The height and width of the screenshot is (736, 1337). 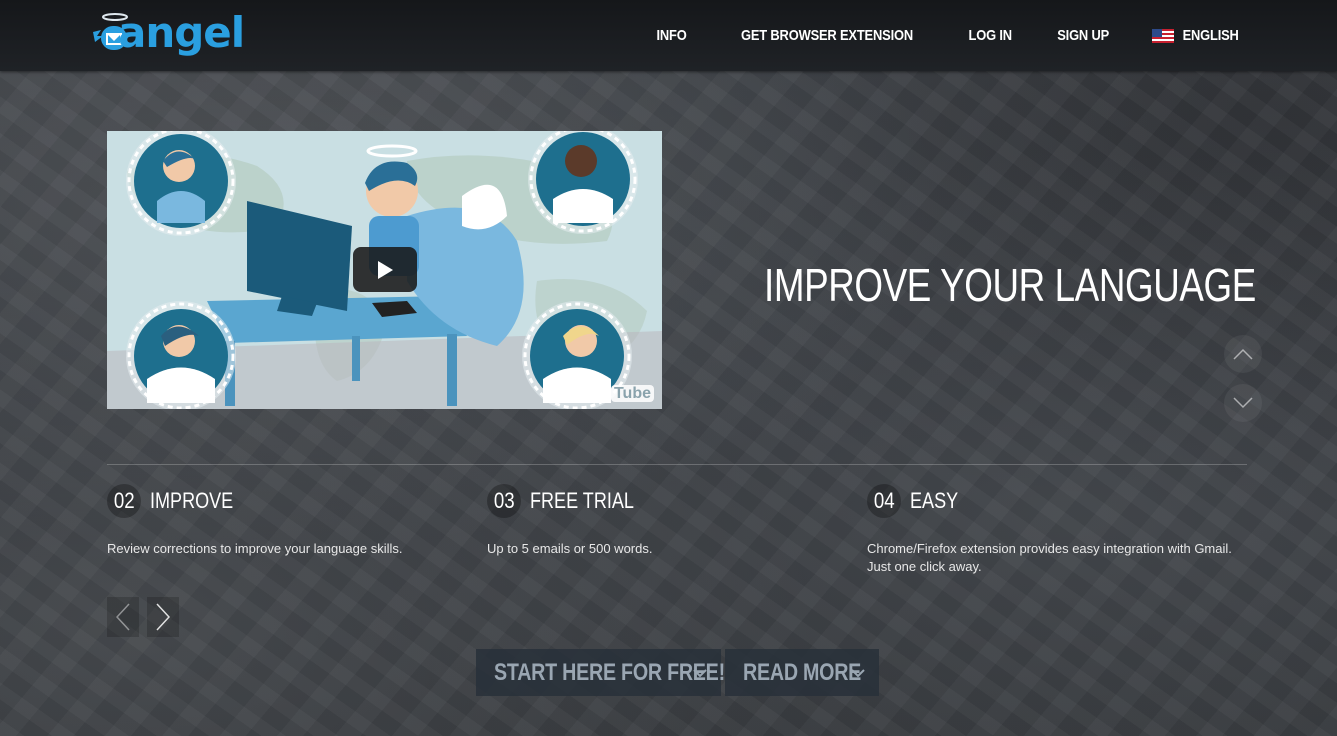 I want to click on play-icon, so click(x=385, y=269).